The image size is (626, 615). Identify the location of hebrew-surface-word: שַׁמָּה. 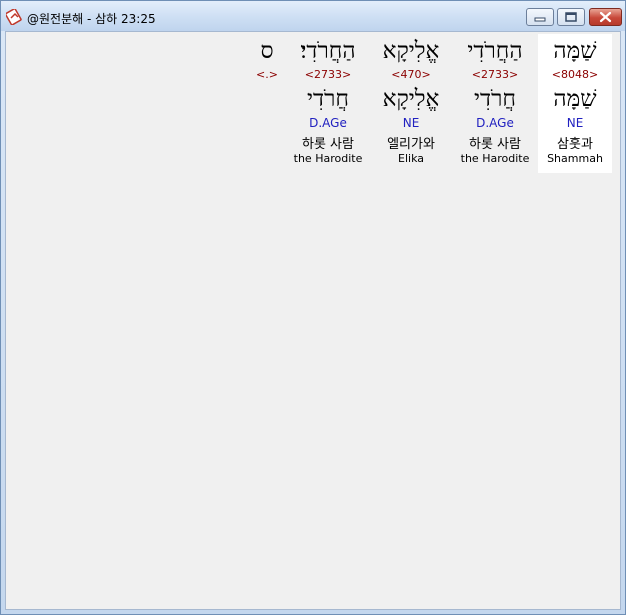
(575, 51).